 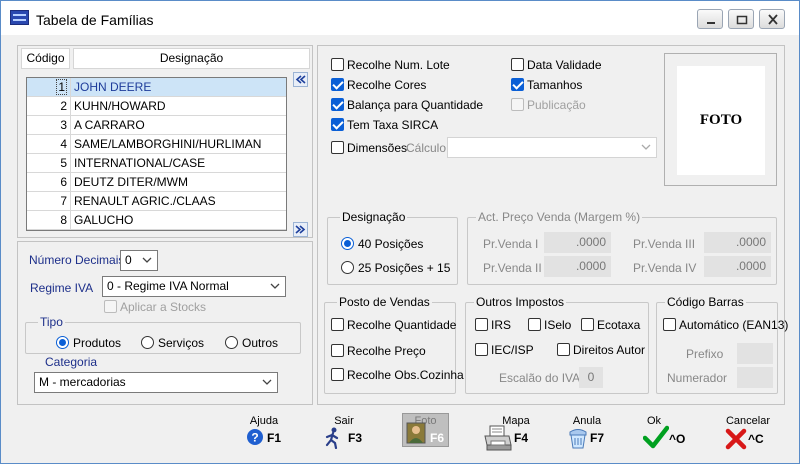 What do you see at coordinates (748, 421) in the screenshot?
I see `cancel-button-label: Cancelar` at bounding box center [748, 421].